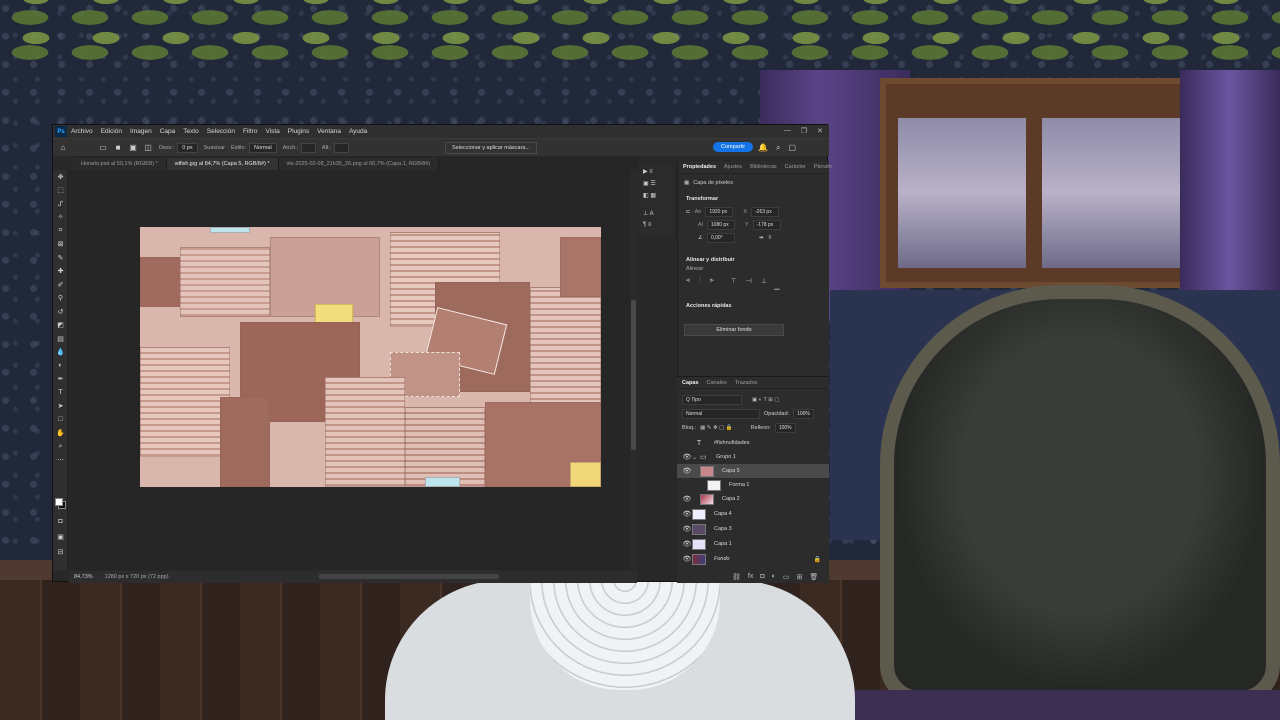  I want to click on share-button: Compartir, so click(733, 147).